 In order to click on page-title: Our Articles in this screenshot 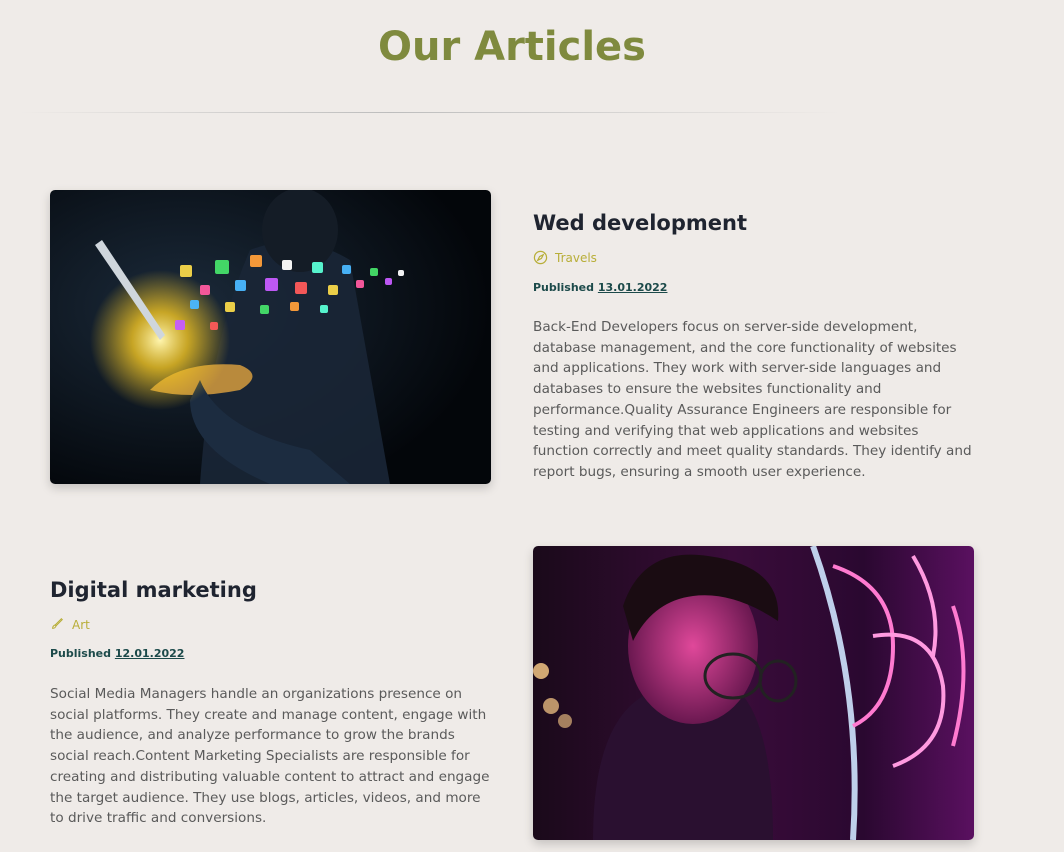, I will do `click(511, 47)`.